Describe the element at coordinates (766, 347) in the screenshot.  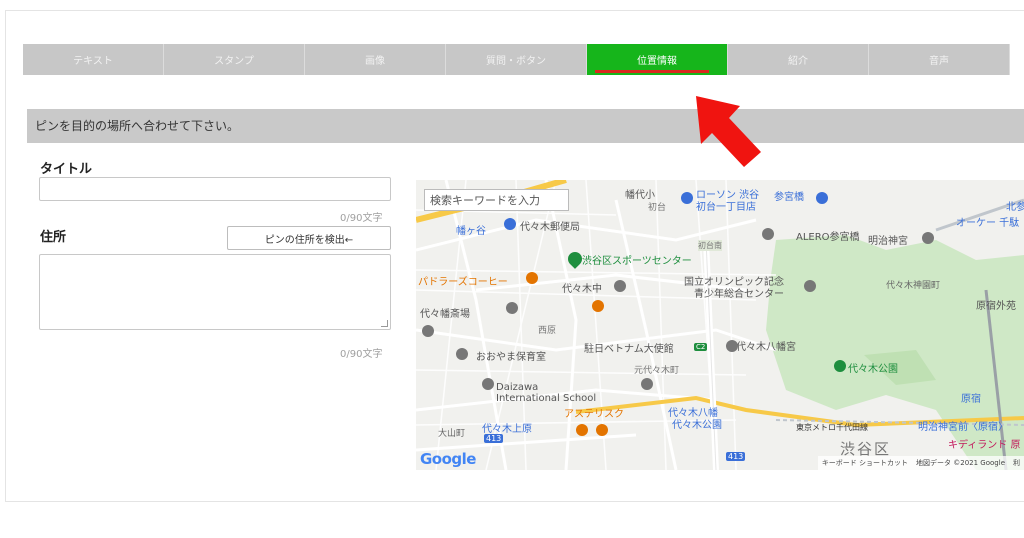
I see `map-label: 代々木八幡宮` at that location.